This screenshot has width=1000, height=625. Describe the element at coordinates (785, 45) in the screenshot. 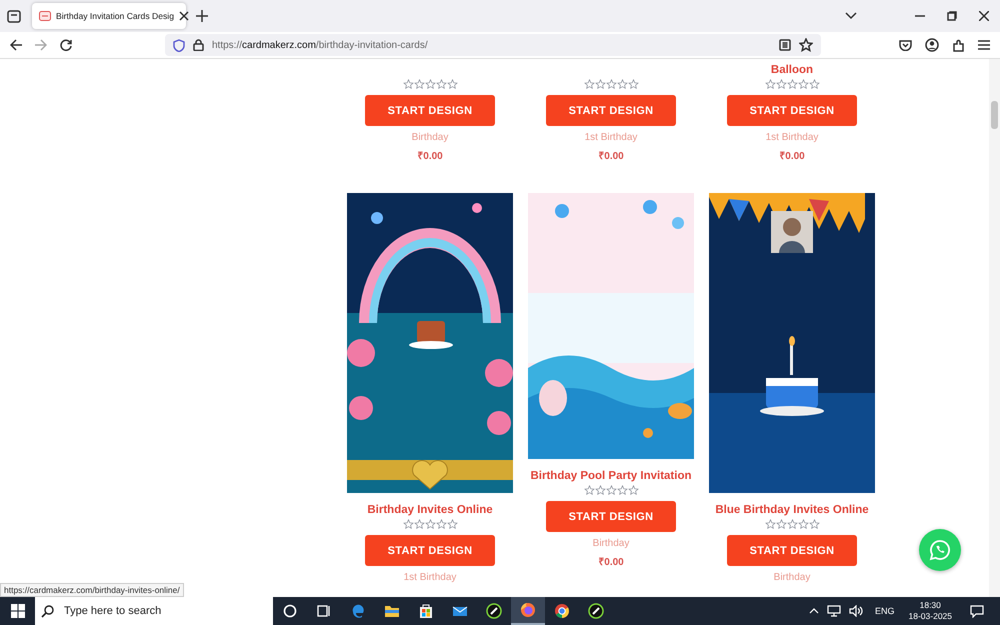

I see `reader-view-icon` at that location.